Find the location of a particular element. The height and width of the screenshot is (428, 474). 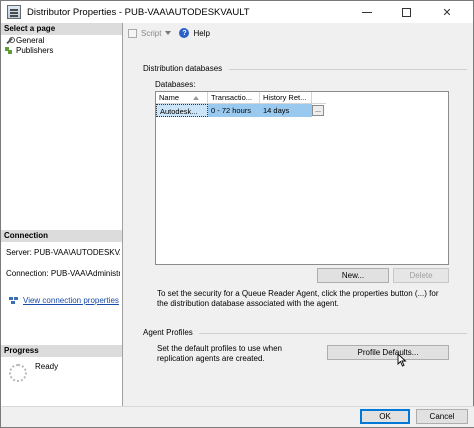

ok-button: OK is located at coordinates (385, 416).